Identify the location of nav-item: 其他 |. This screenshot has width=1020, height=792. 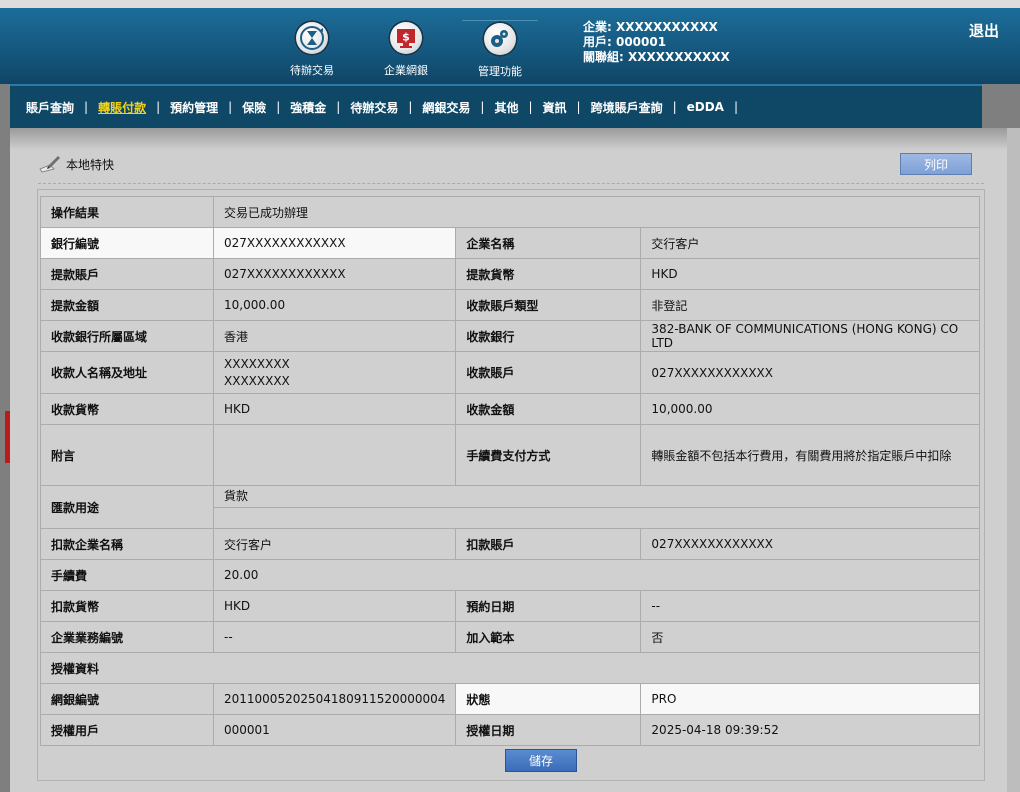
(518, 107).